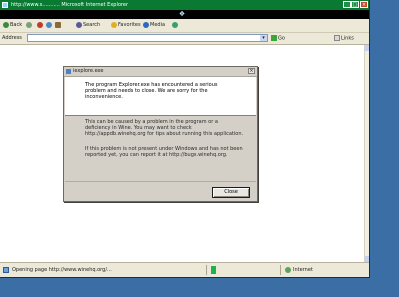 The image size is (399, 297). Describe the element at coordinates (92, 25) in the screenshot. I see `search-label: Search` at that location.